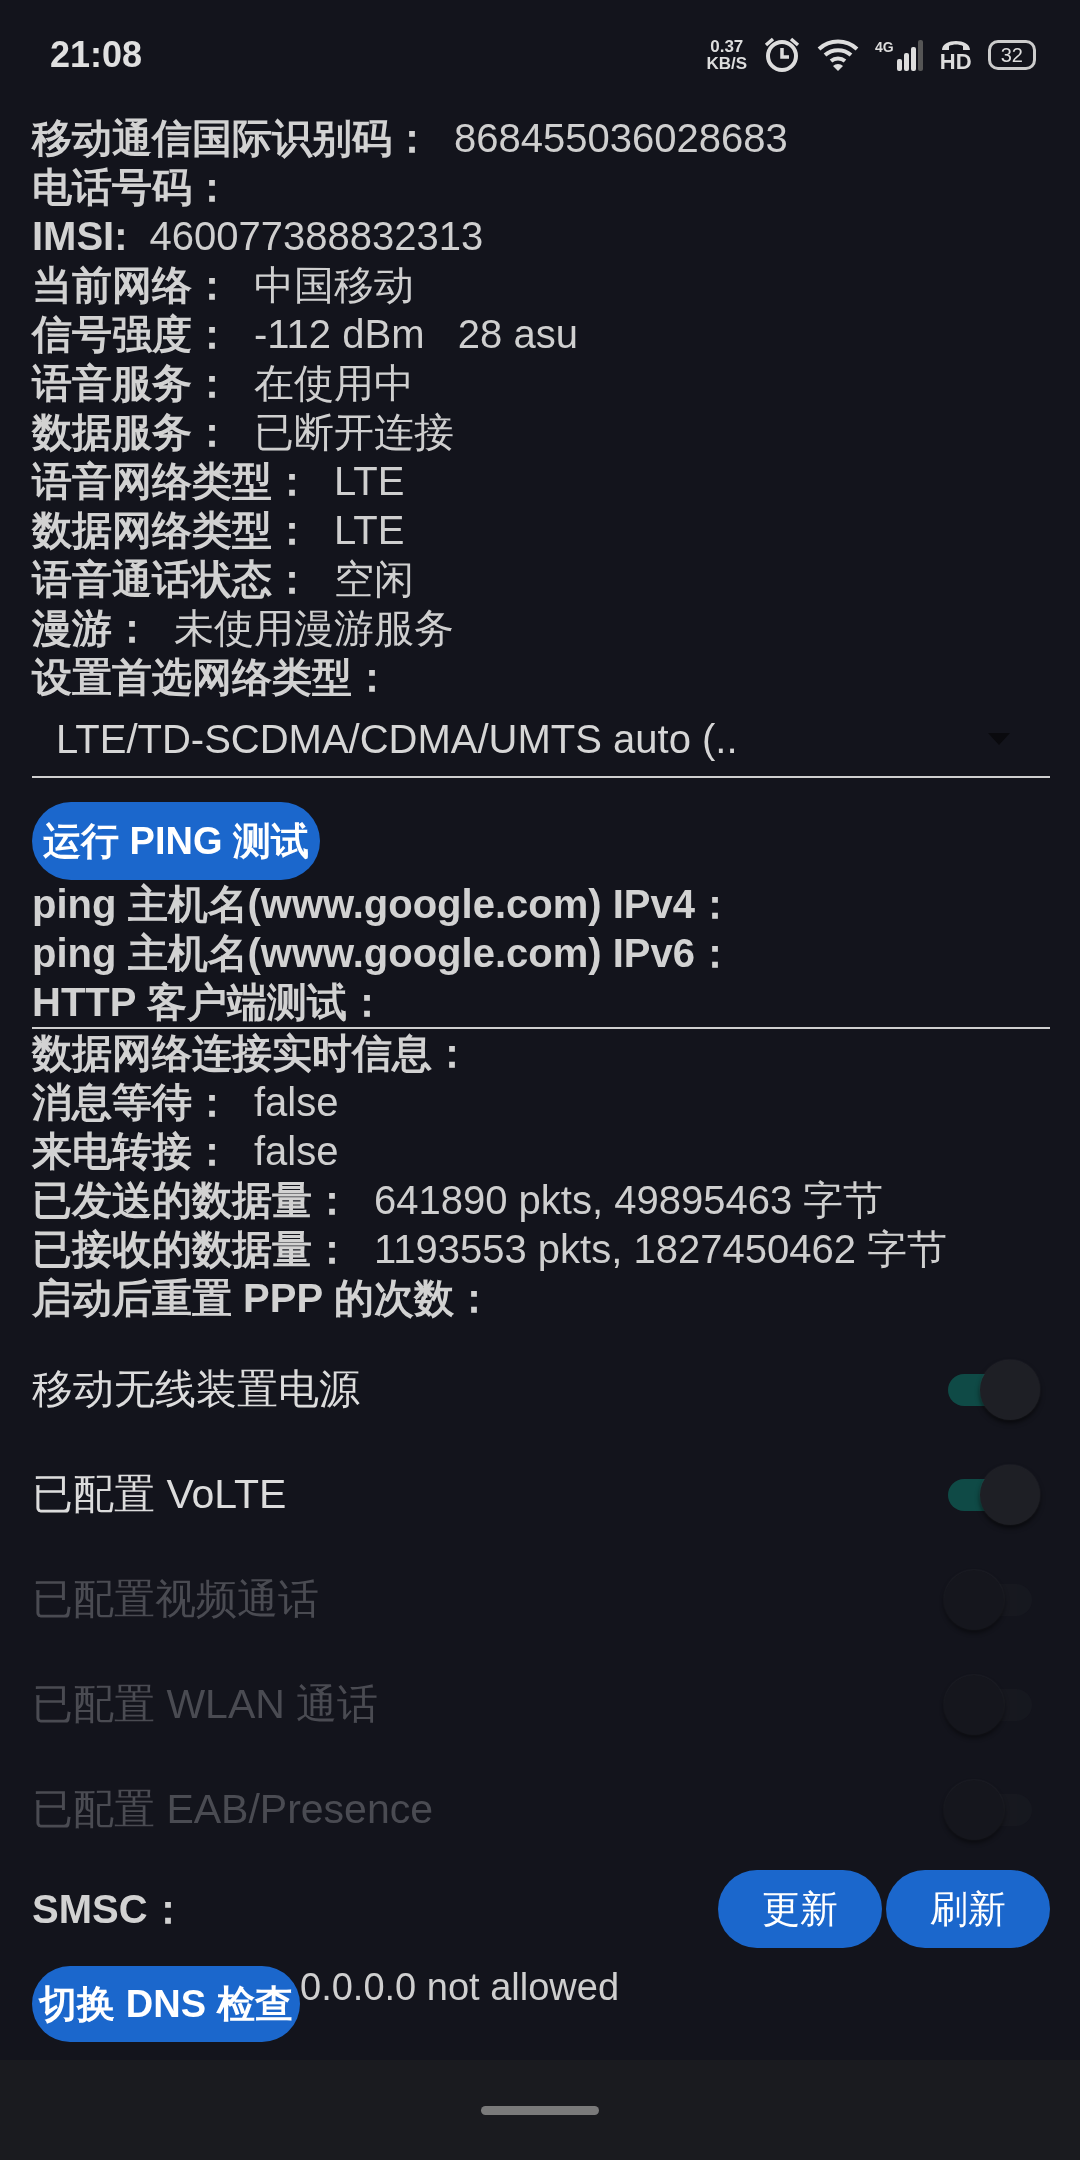 Image resolution: width=1080 pixels, height=2160 pixels. Describe the element at coordinates (727, 46) in the screenshot. I see `net-speed: 0.37` at that location.